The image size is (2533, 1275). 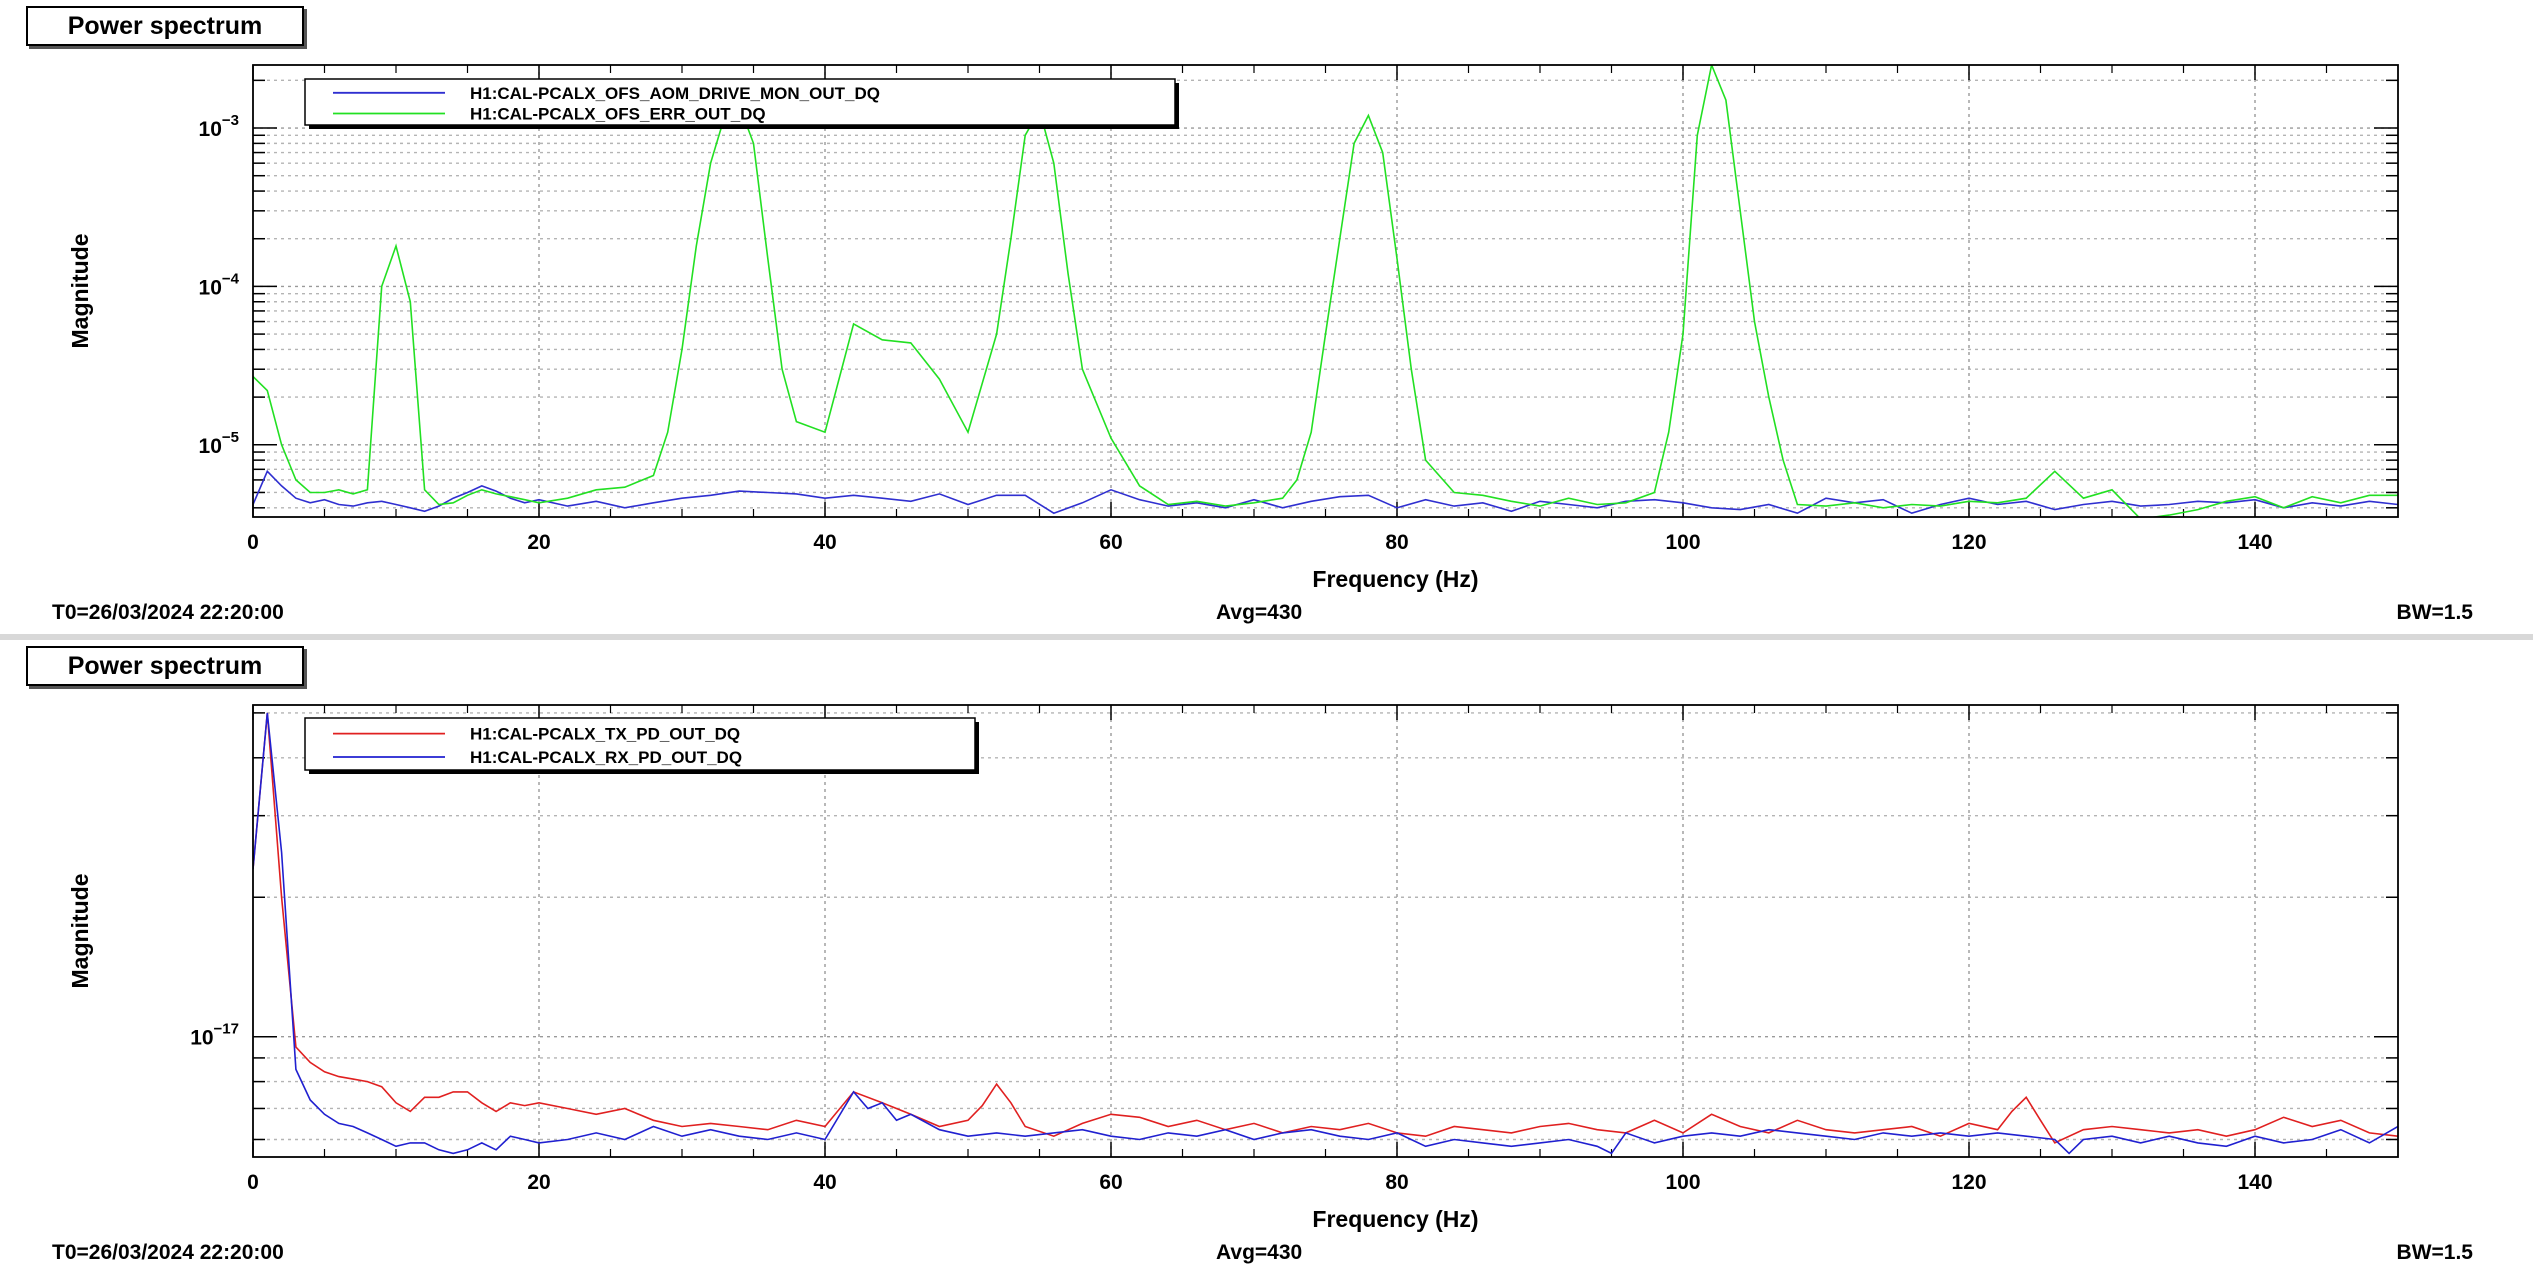 What do you see at coordinates (605, 734) in the screenshot?
I see `legend-label-1: H1:CAL-PCALX_TX_PD_OUT_DQ` at bounding box center [605, 734].